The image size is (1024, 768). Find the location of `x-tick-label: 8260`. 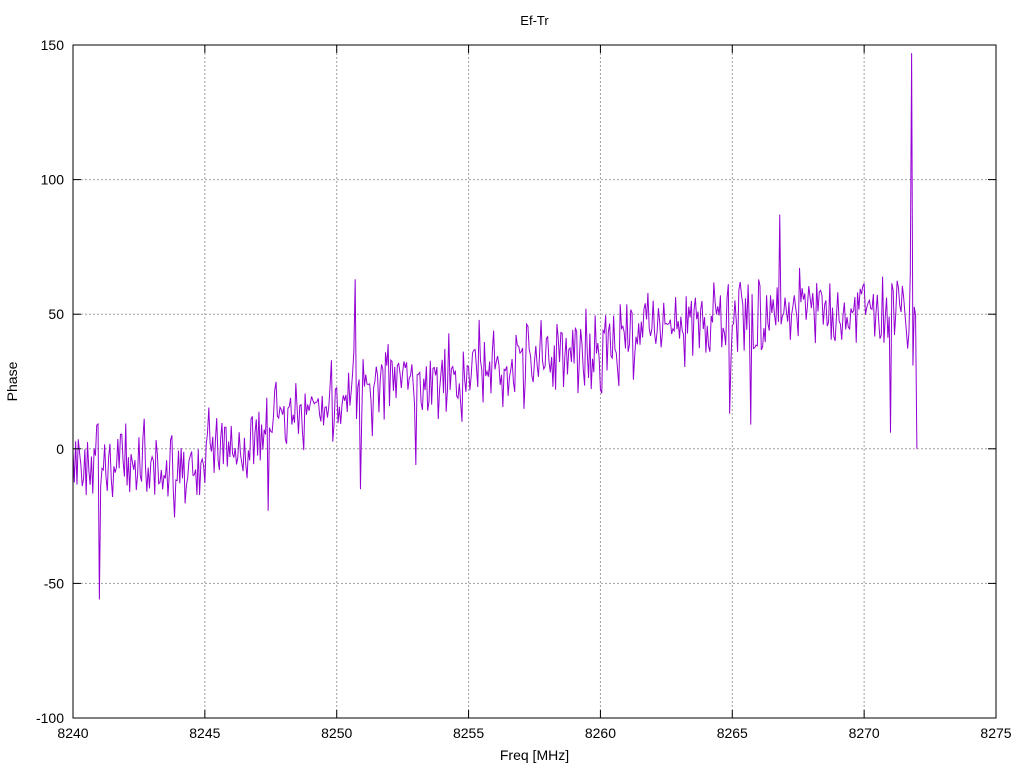

x-tick-label: 8260 is located at coordinates (600, 733).